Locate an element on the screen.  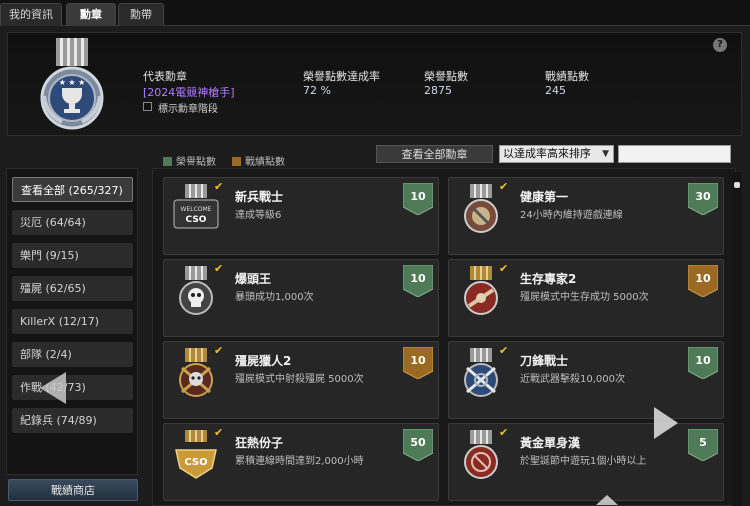
representative-medal-icon: ★ ★ ★ is located at coordinates (72, 84).